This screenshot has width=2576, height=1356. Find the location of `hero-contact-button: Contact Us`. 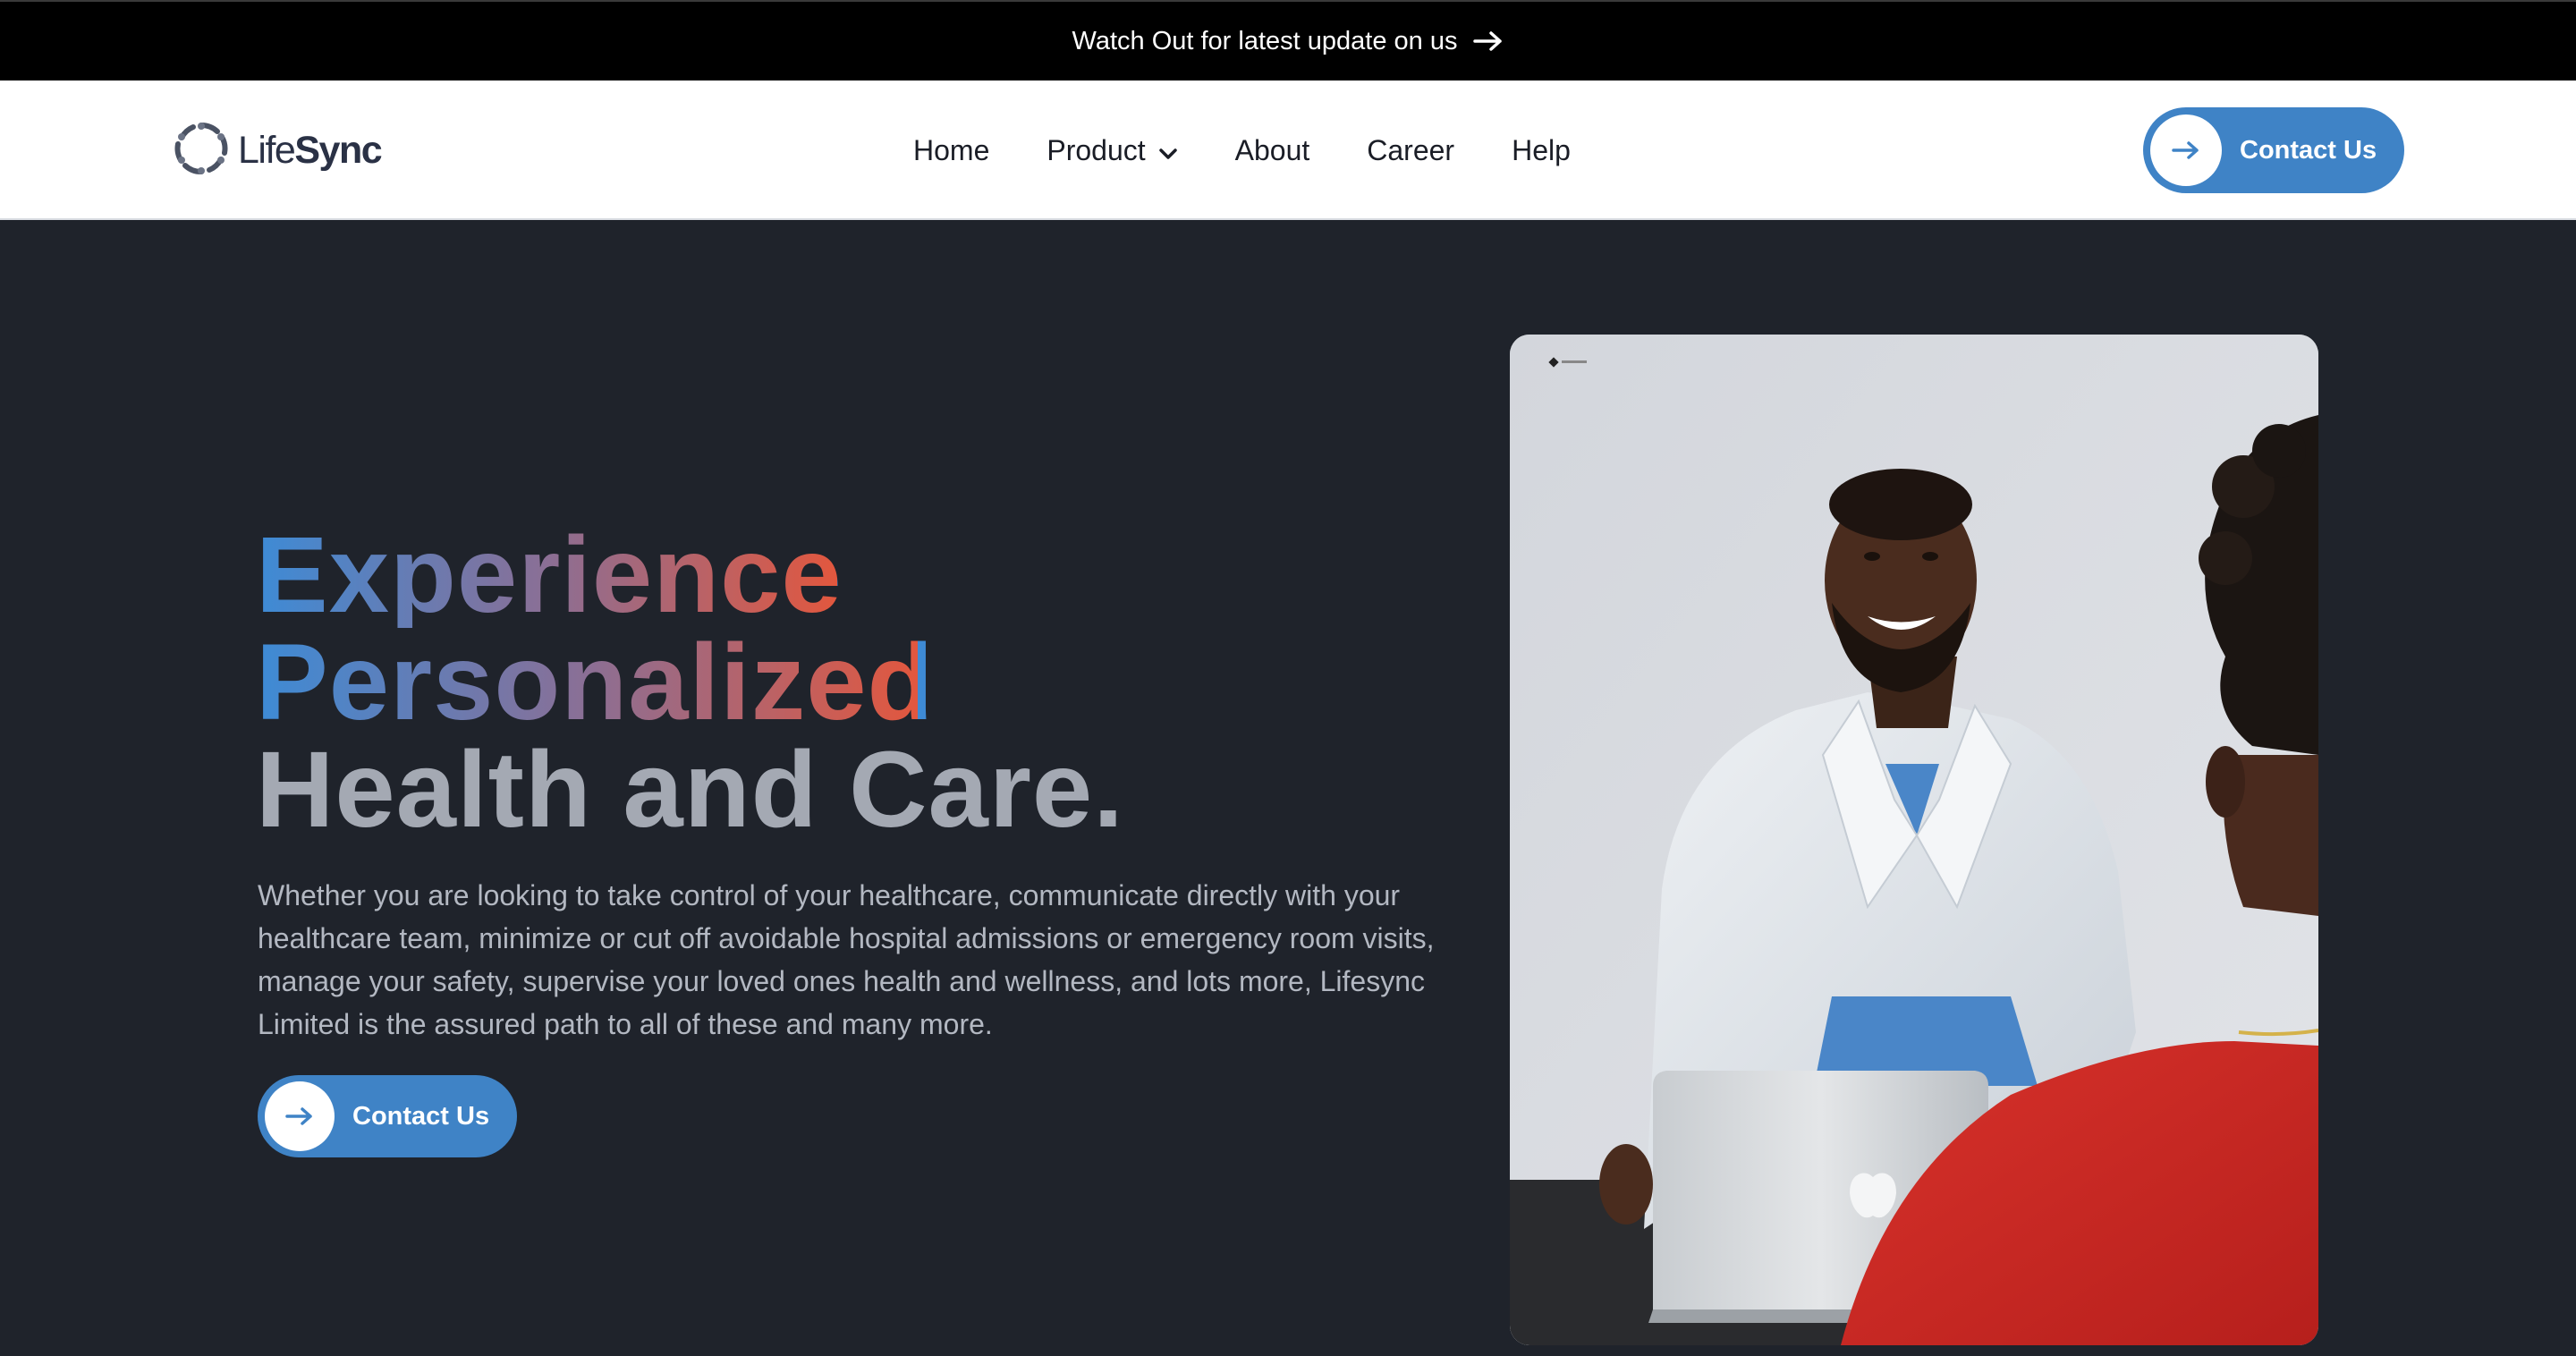

hero-contact-button: Contact Us is located at coordinates (387, 1116).